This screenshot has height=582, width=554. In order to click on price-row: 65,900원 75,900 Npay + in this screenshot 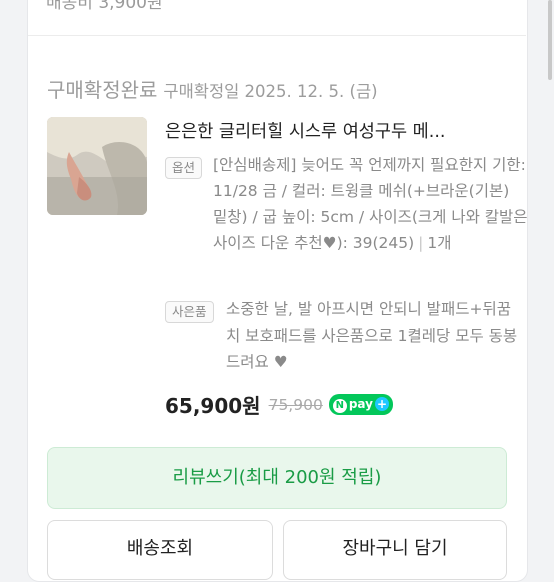, I will do `click(279, 404)`.